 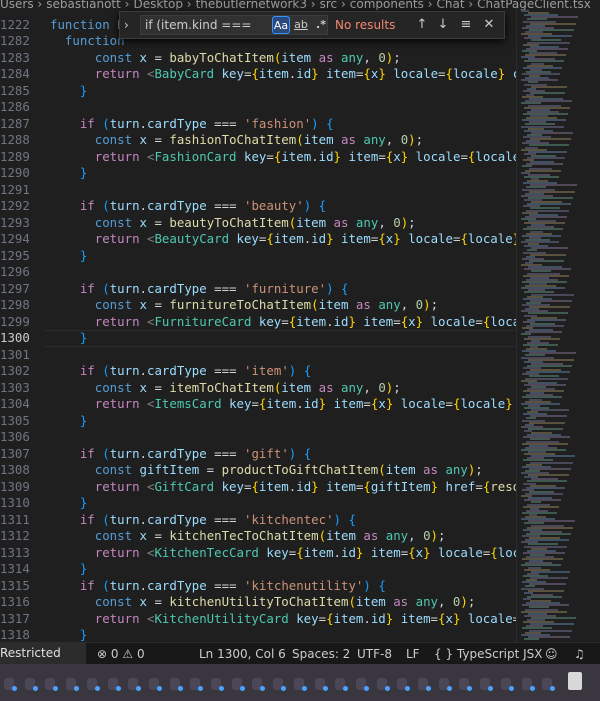 I want to click on breadcrumb-item: ChatPageClient.tsx, so click(x=534, y=5).